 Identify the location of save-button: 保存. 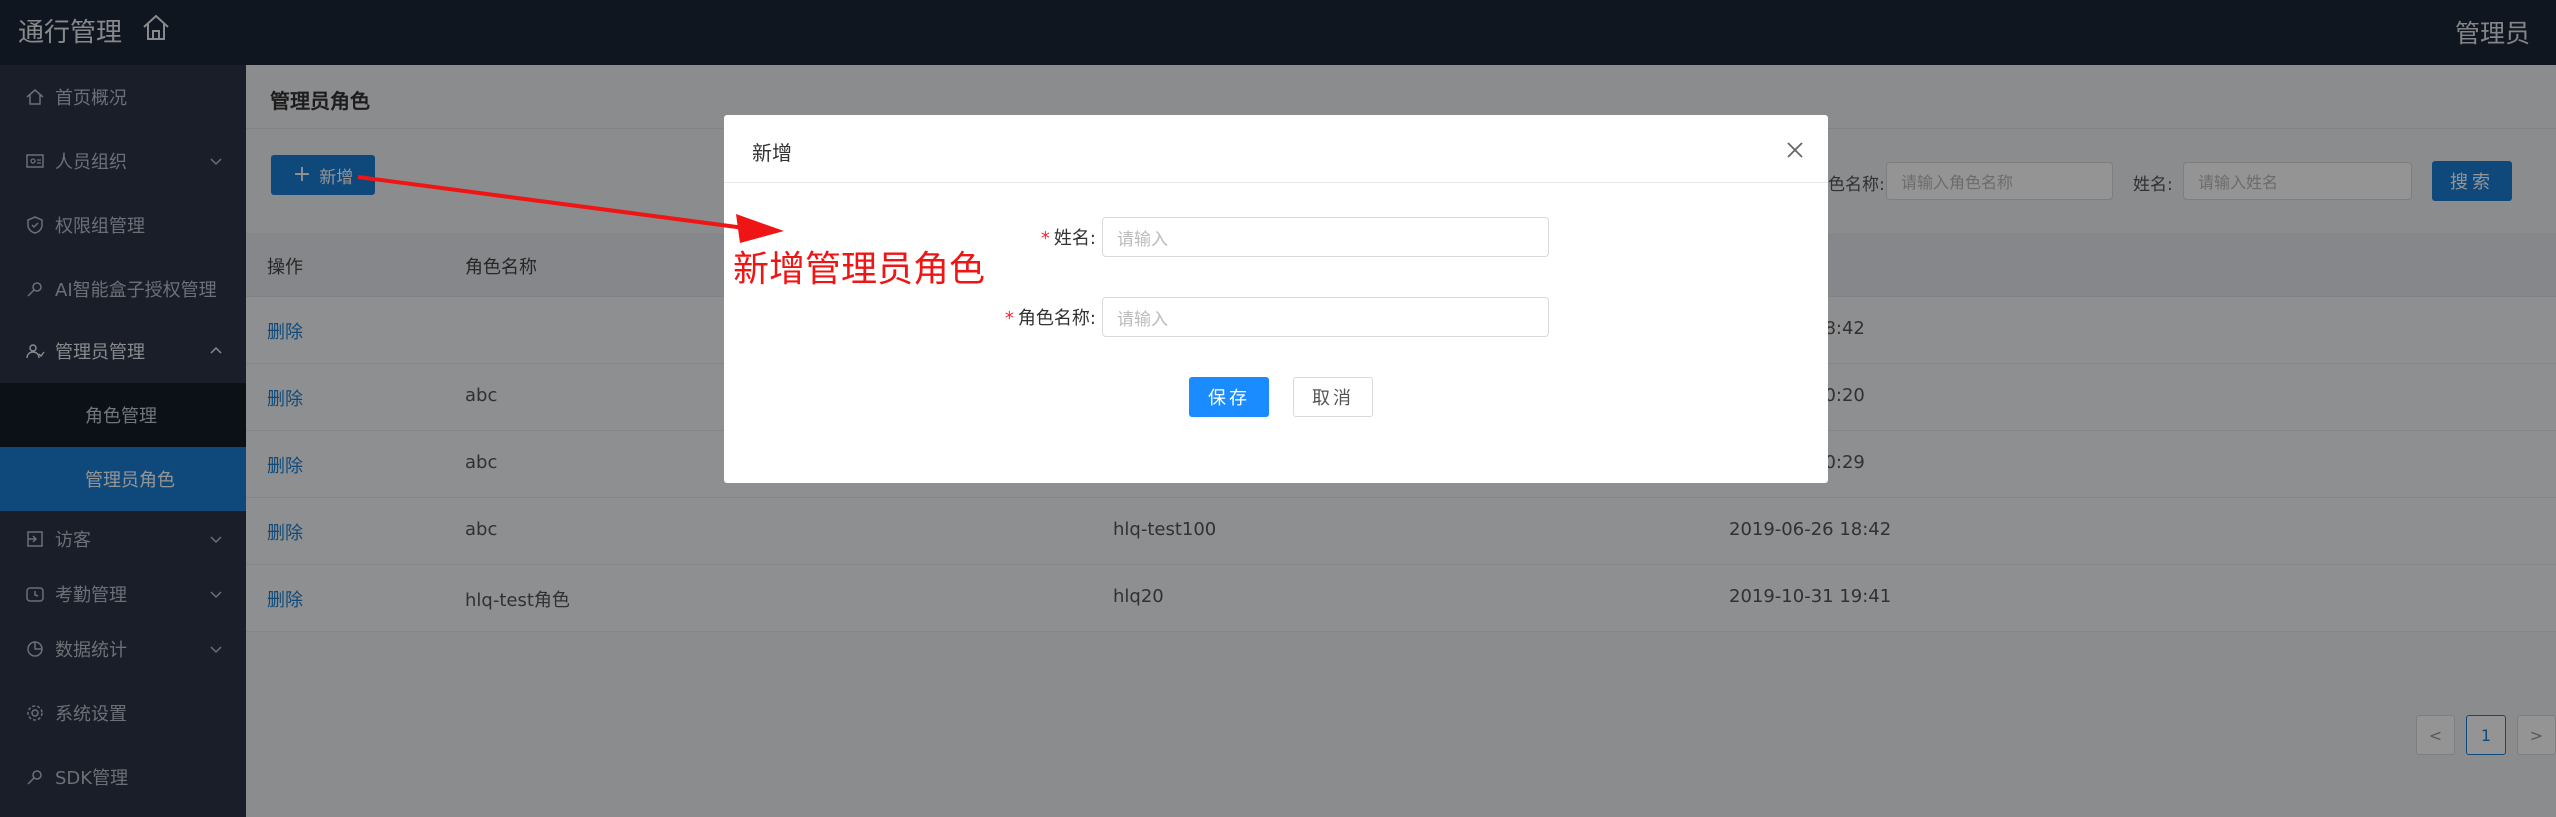
(1229, 397).